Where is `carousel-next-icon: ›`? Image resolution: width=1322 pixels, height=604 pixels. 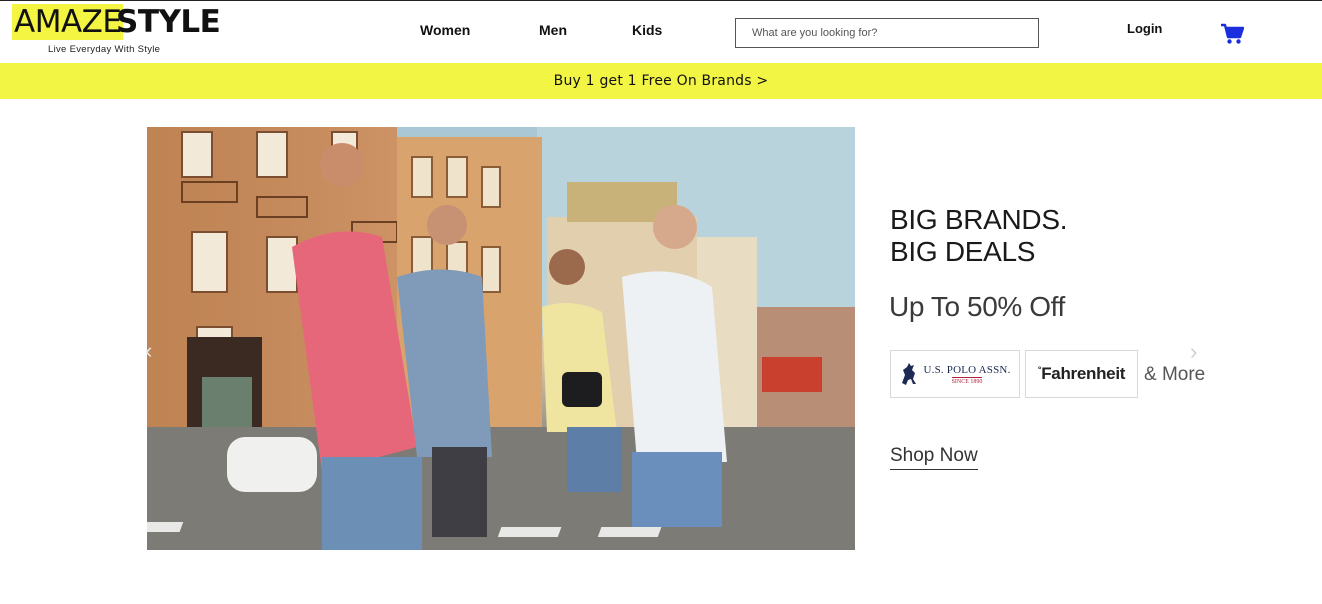 carousel-next-icon: › is located at coordinates (1193, 352).